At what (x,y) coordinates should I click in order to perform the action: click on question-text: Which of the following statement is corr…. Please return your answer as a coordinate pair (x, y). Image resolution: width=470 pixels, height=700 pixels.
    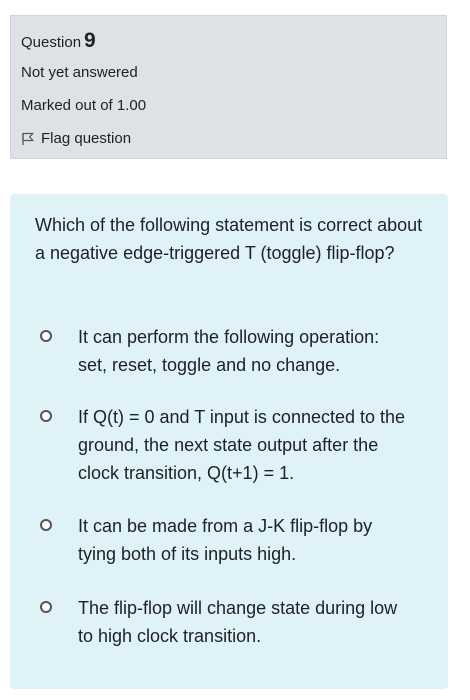
    Looking at the image, I should click on (229, 239).